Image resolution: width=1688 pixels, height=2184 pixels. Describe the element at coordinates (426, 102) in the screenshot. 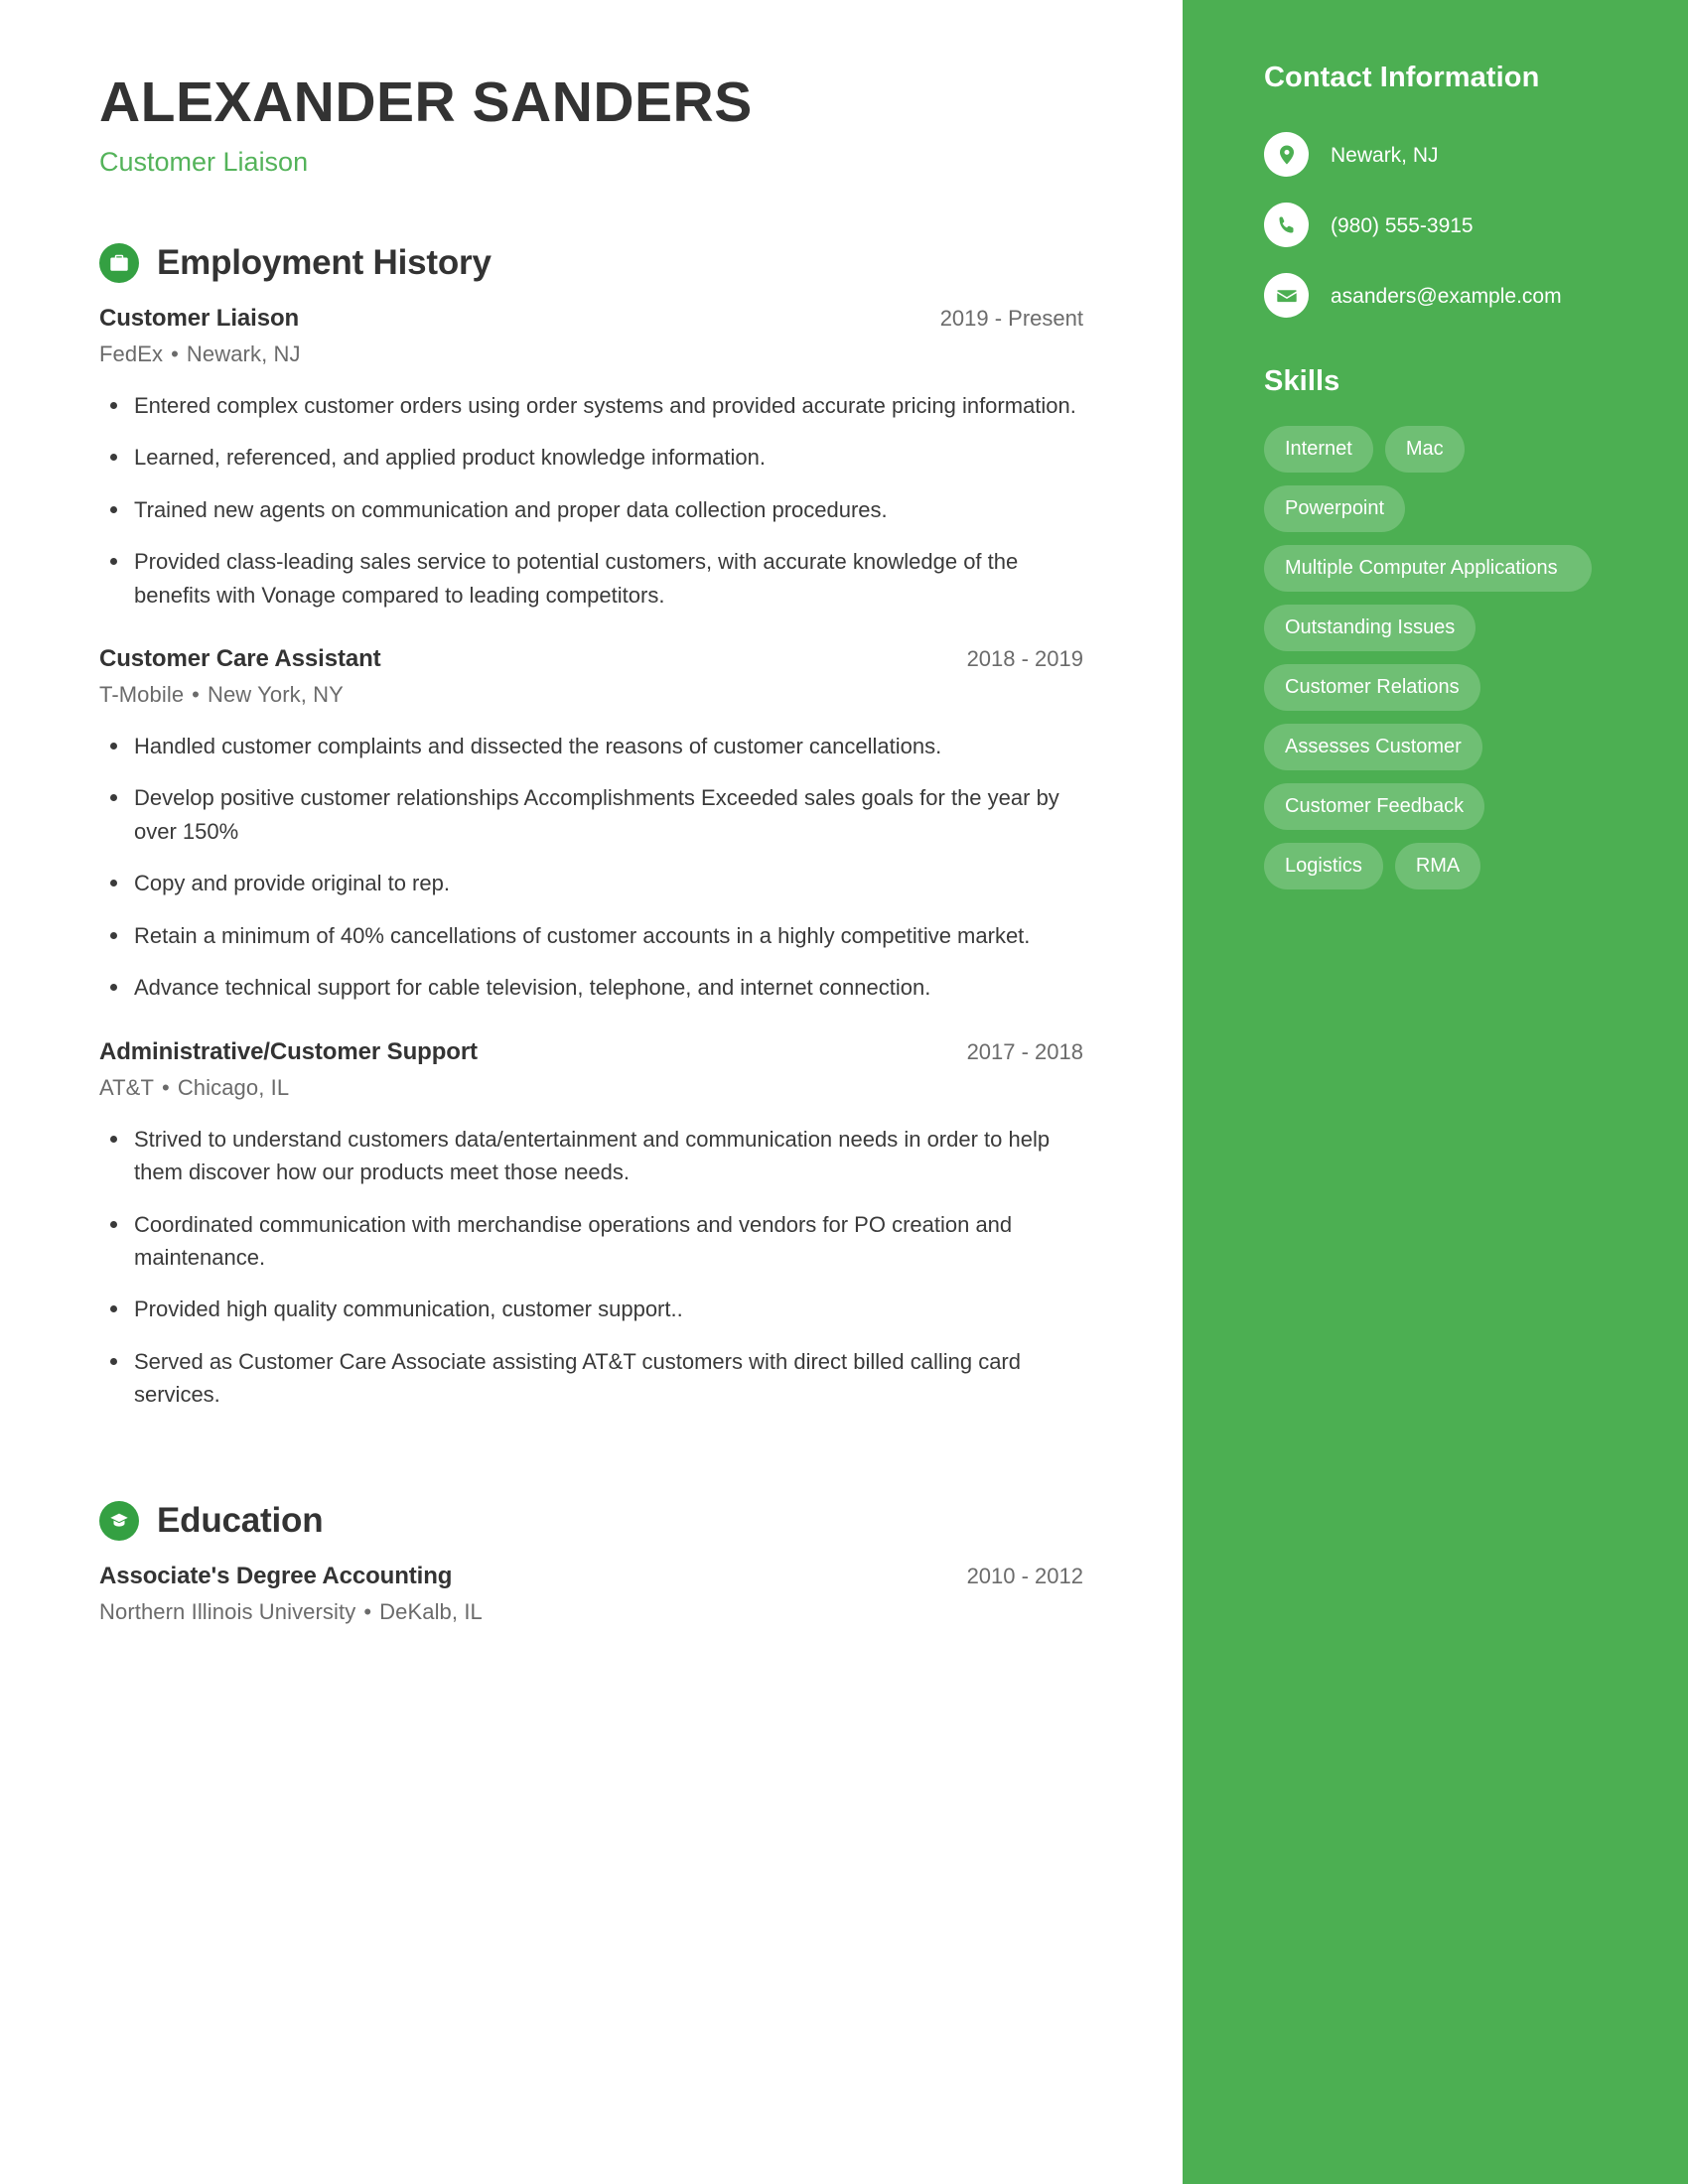

I see `candidate-name: ALEXANDER SANDERS` at that location.